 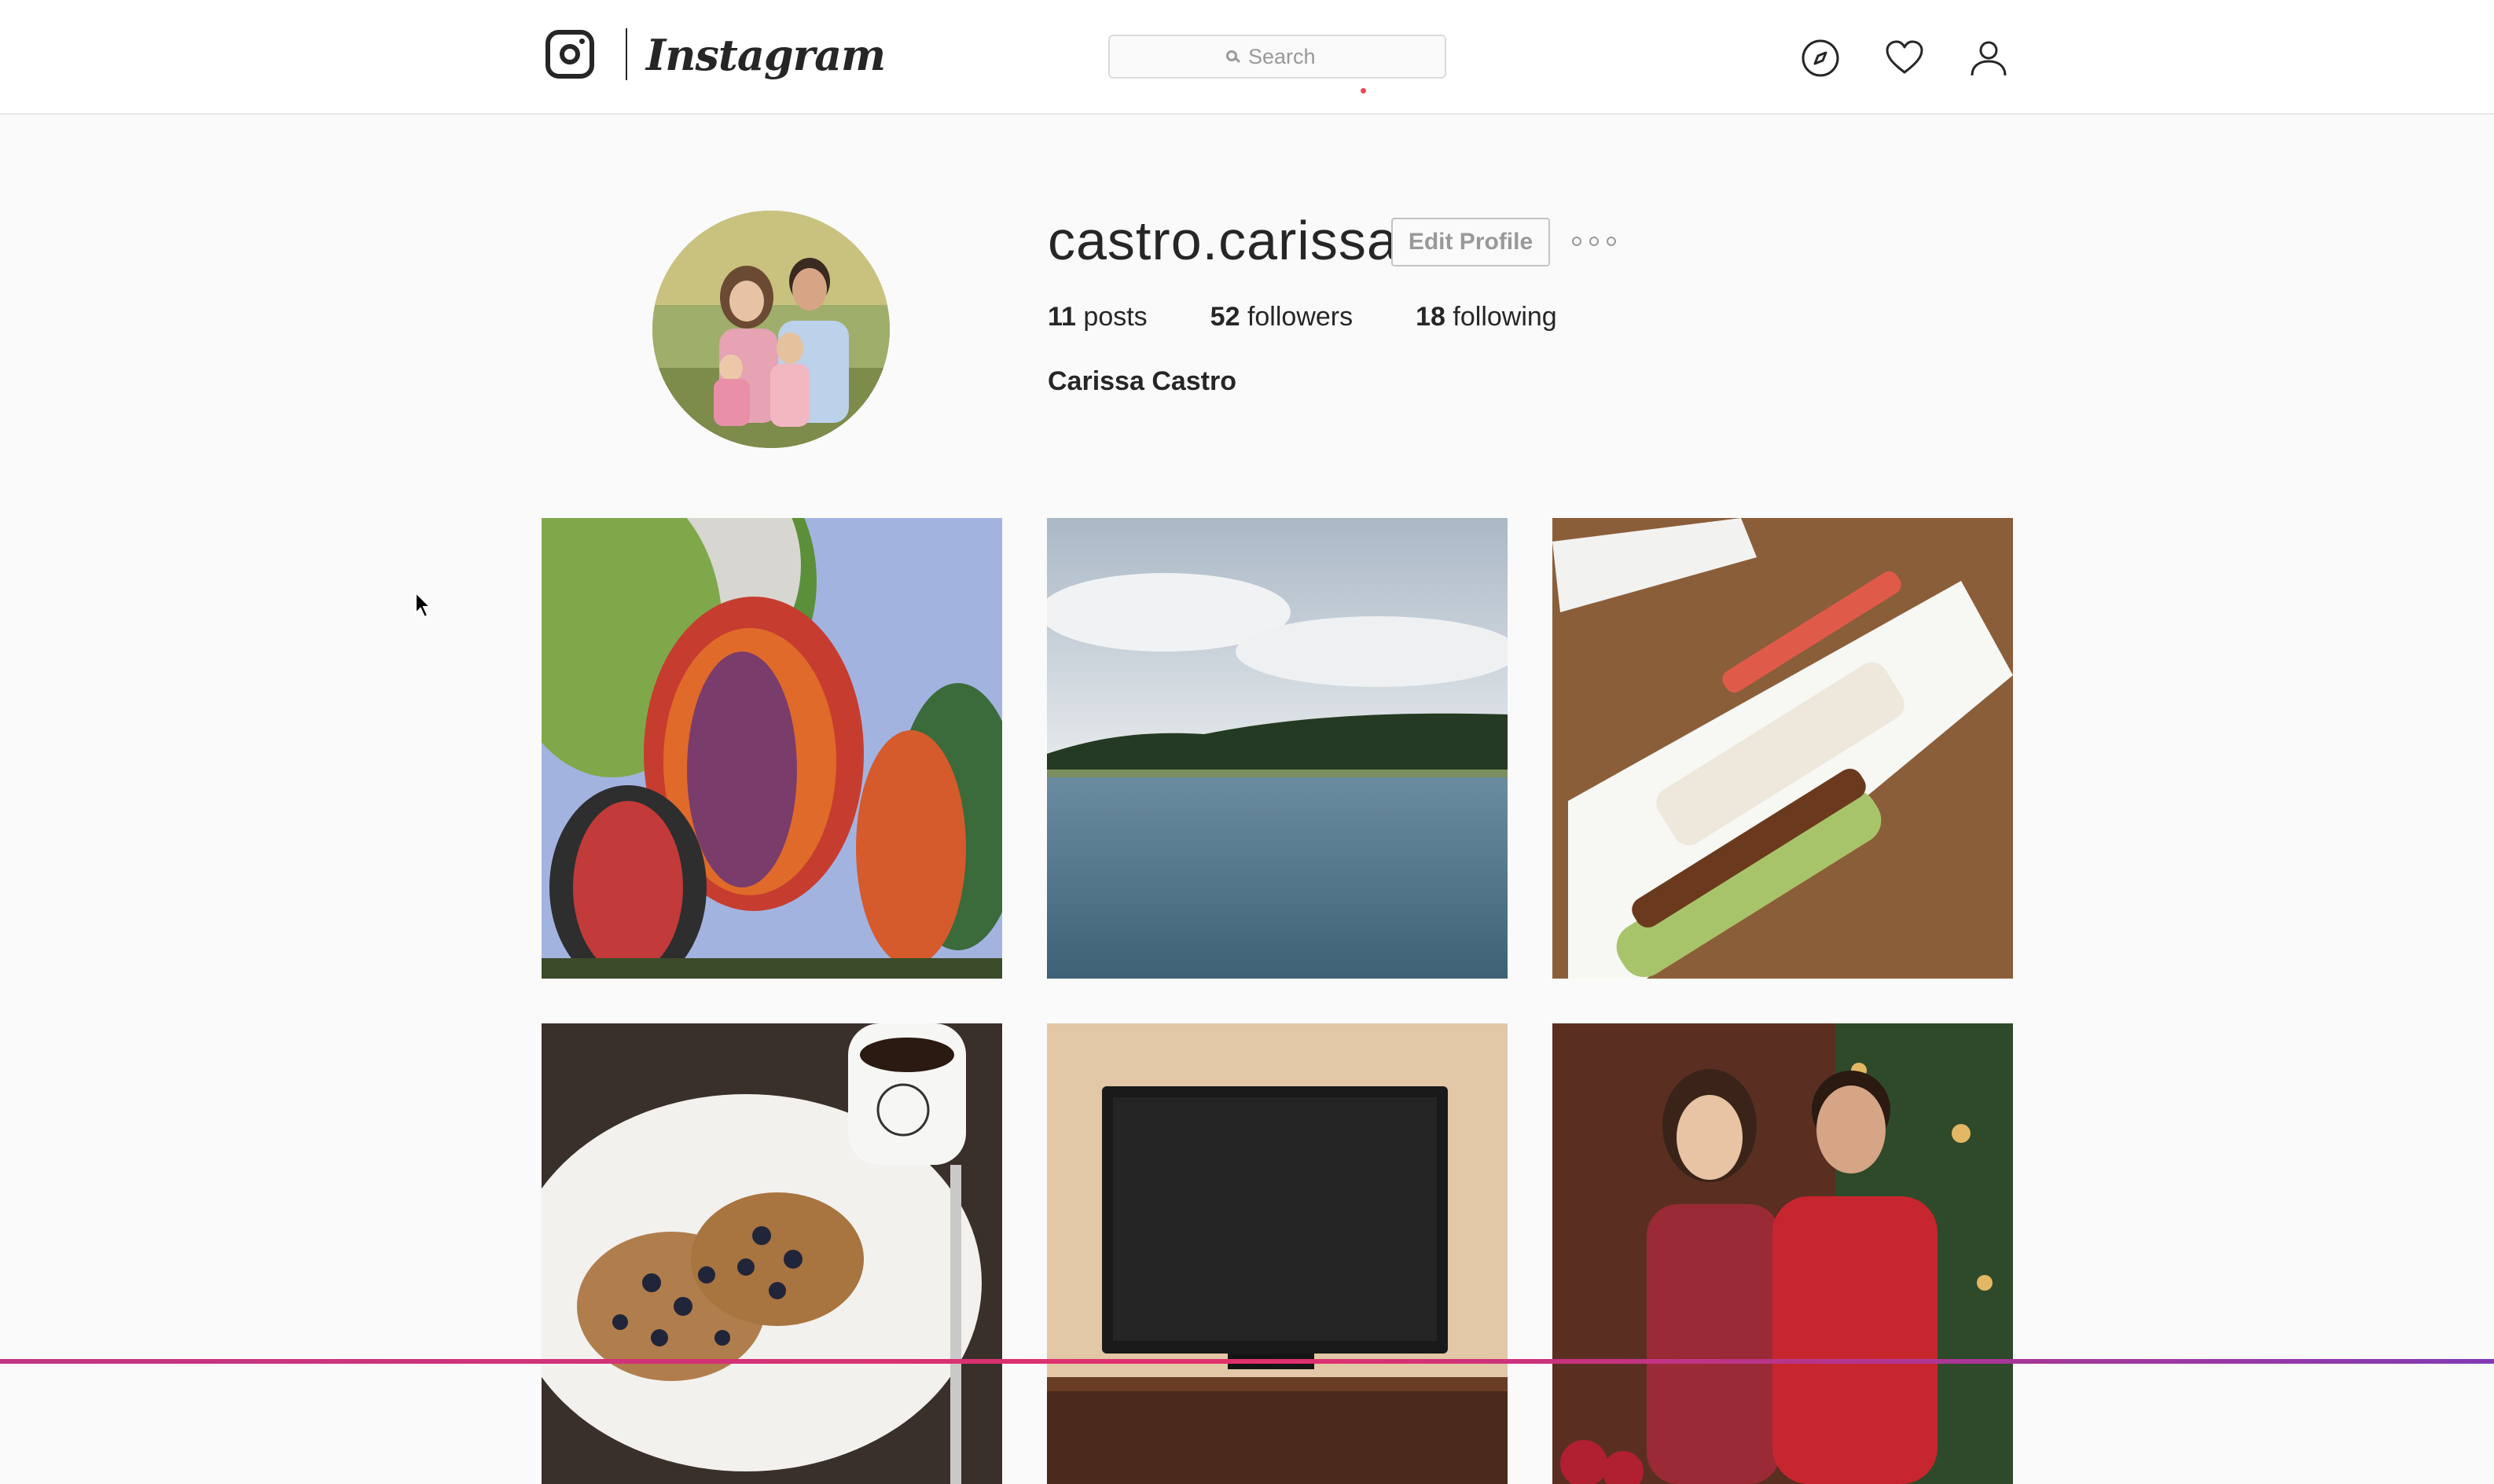 I want to click on more-options-icon, so click(x=1594, y=241).